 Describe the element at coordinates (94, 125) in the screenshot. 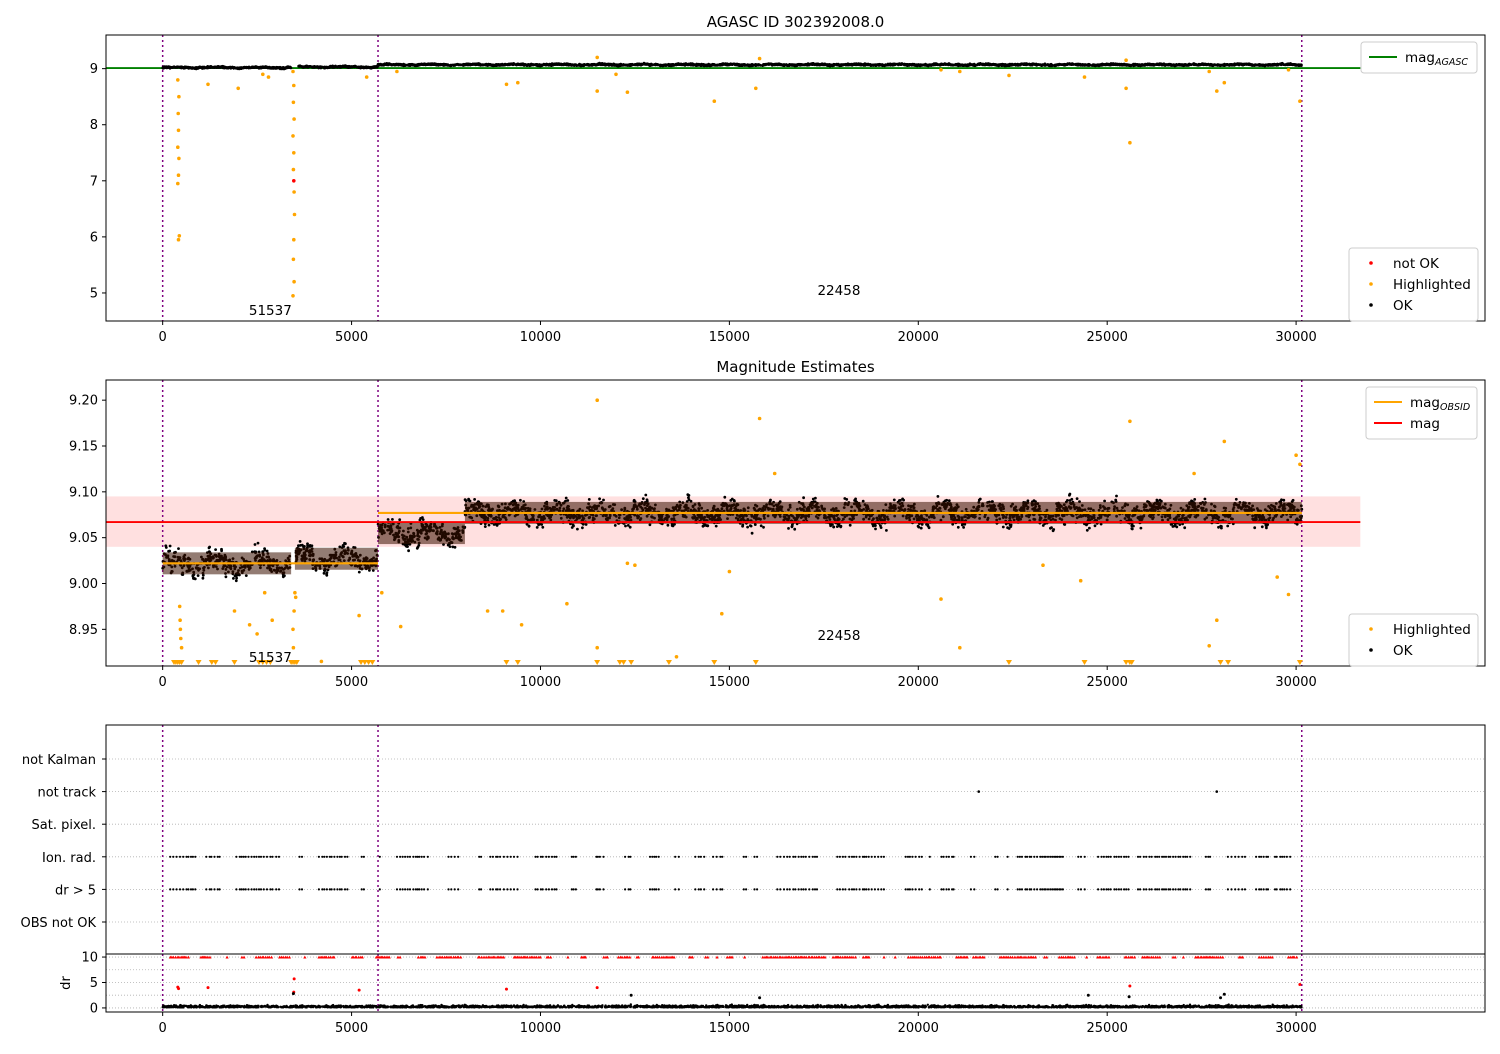

I see `y-tick-label: 8` at that location.